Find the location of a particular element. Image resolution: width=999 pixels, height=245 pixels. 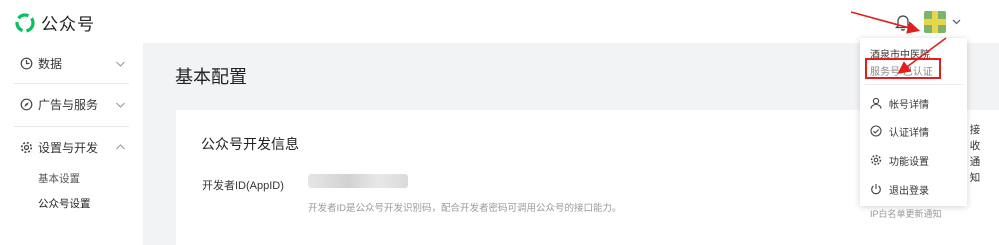

divider is located at coordinates (913, 84).